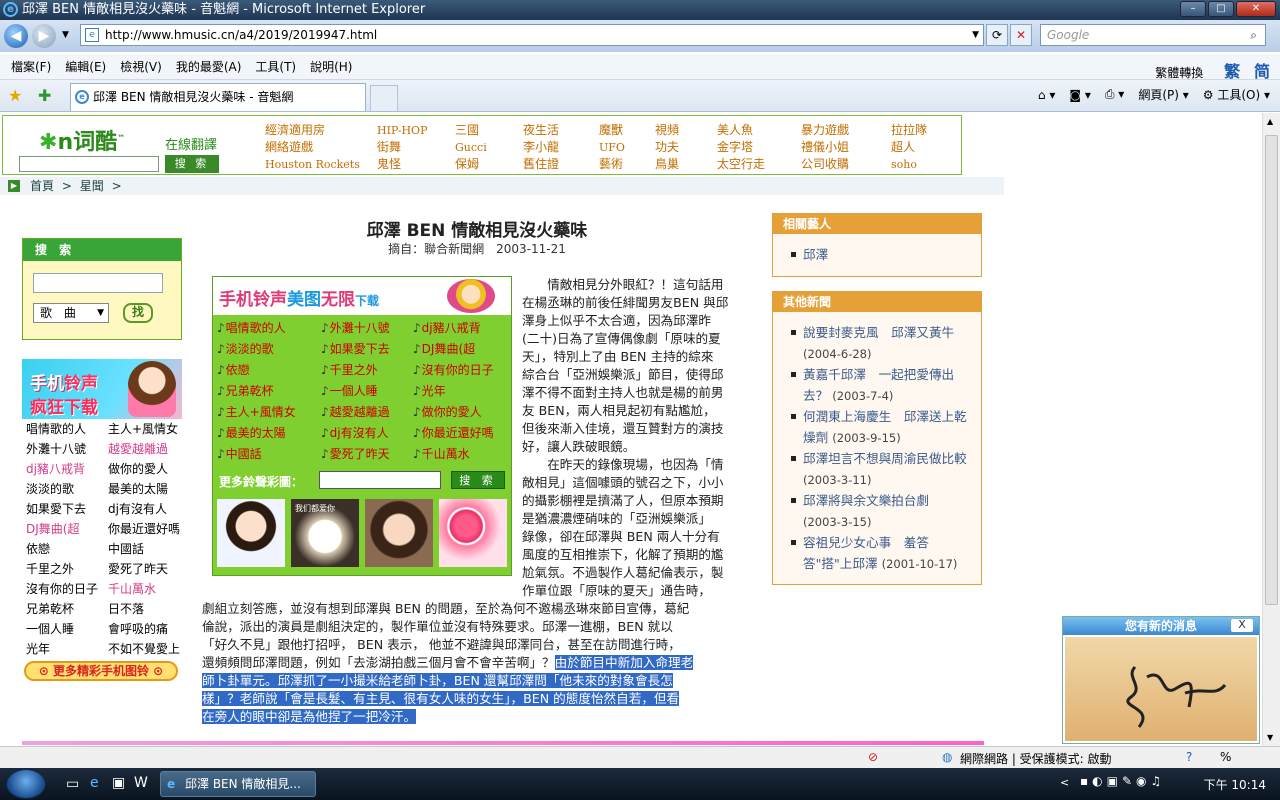  Describe the element at coordinates (312, 147) in the screenshot. I see `keyword-link: 網絡遊戲` at that location.